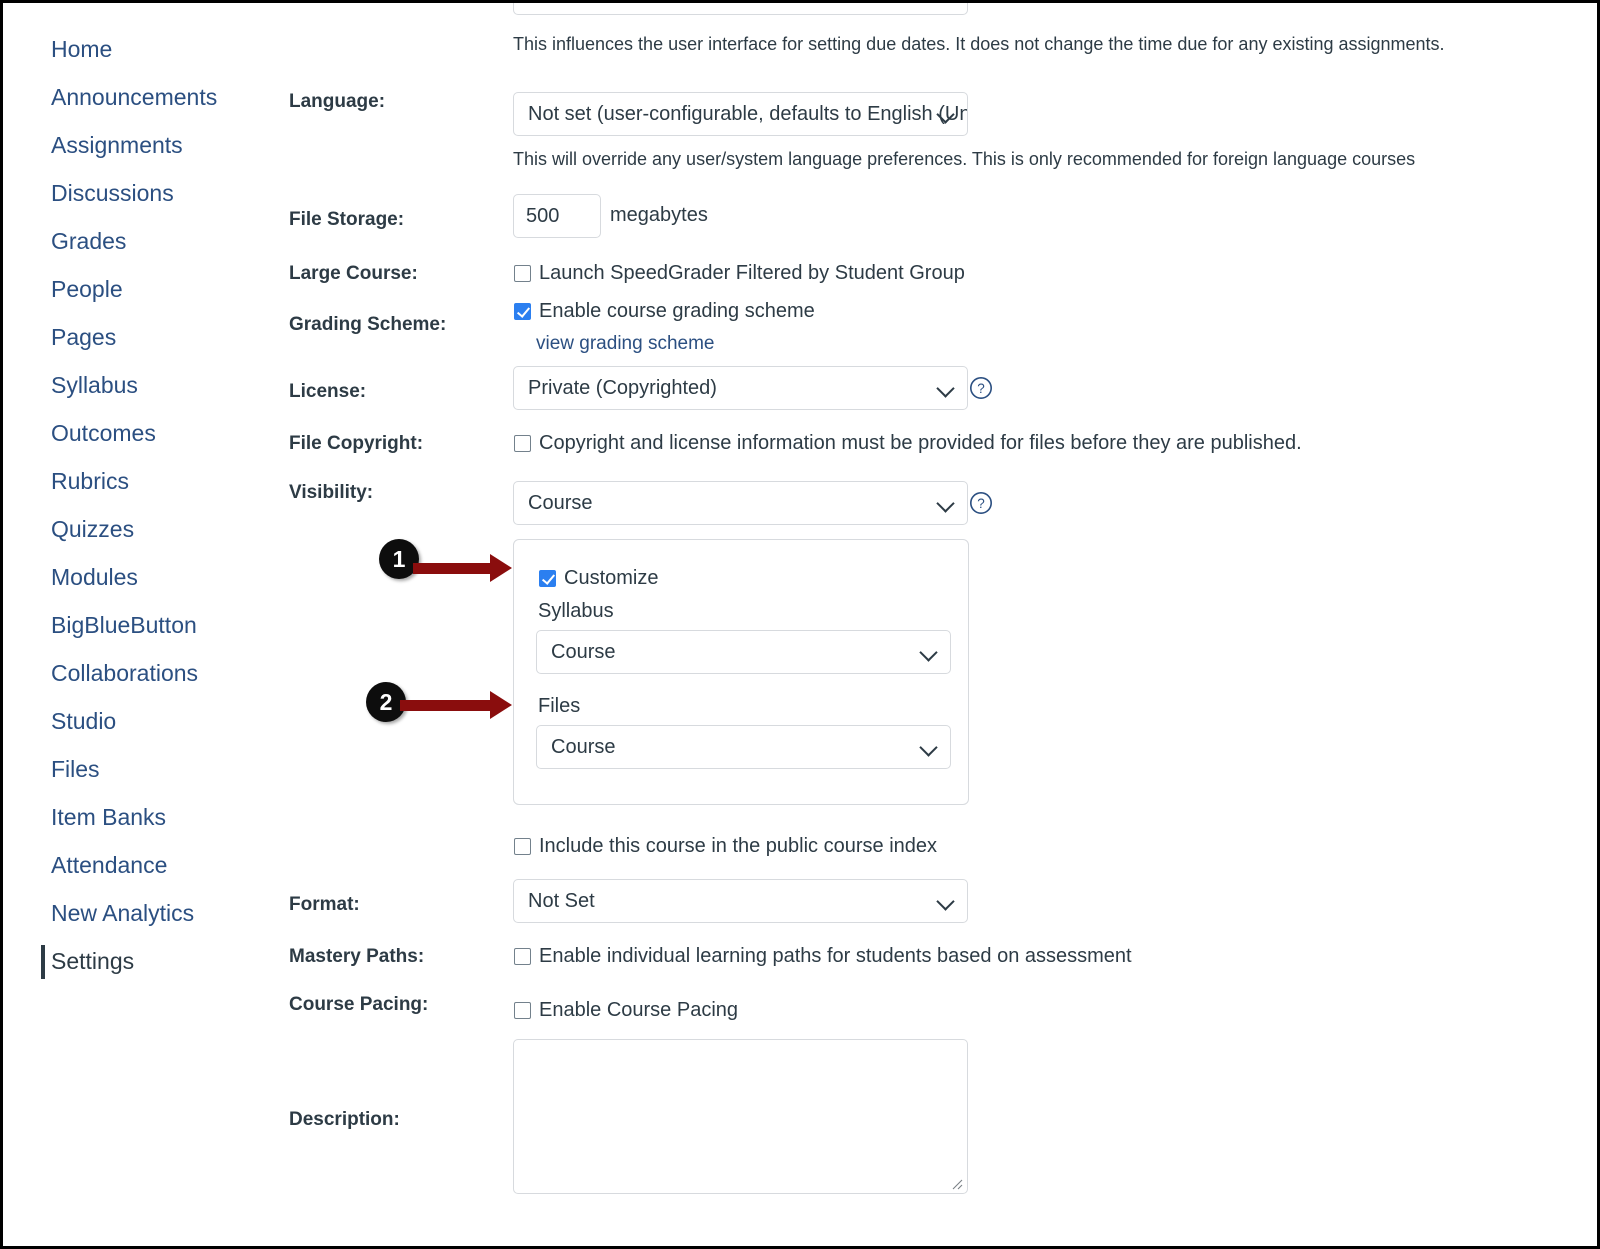 The height and width of the screenshot is (1249, 1600). Describe the element at coordinates (743, 652) in the screenshot. I see `syllabus-visibility-select: Course` at that location.